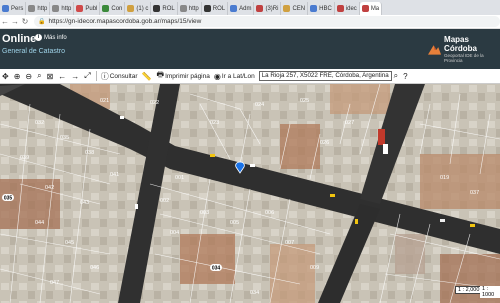 The width and height of the screenshot is (500, 303). What do you see at coordinates (64, 138) in the screenshot?
I see `parcel-label: 035` at bounding box center [64, 138].